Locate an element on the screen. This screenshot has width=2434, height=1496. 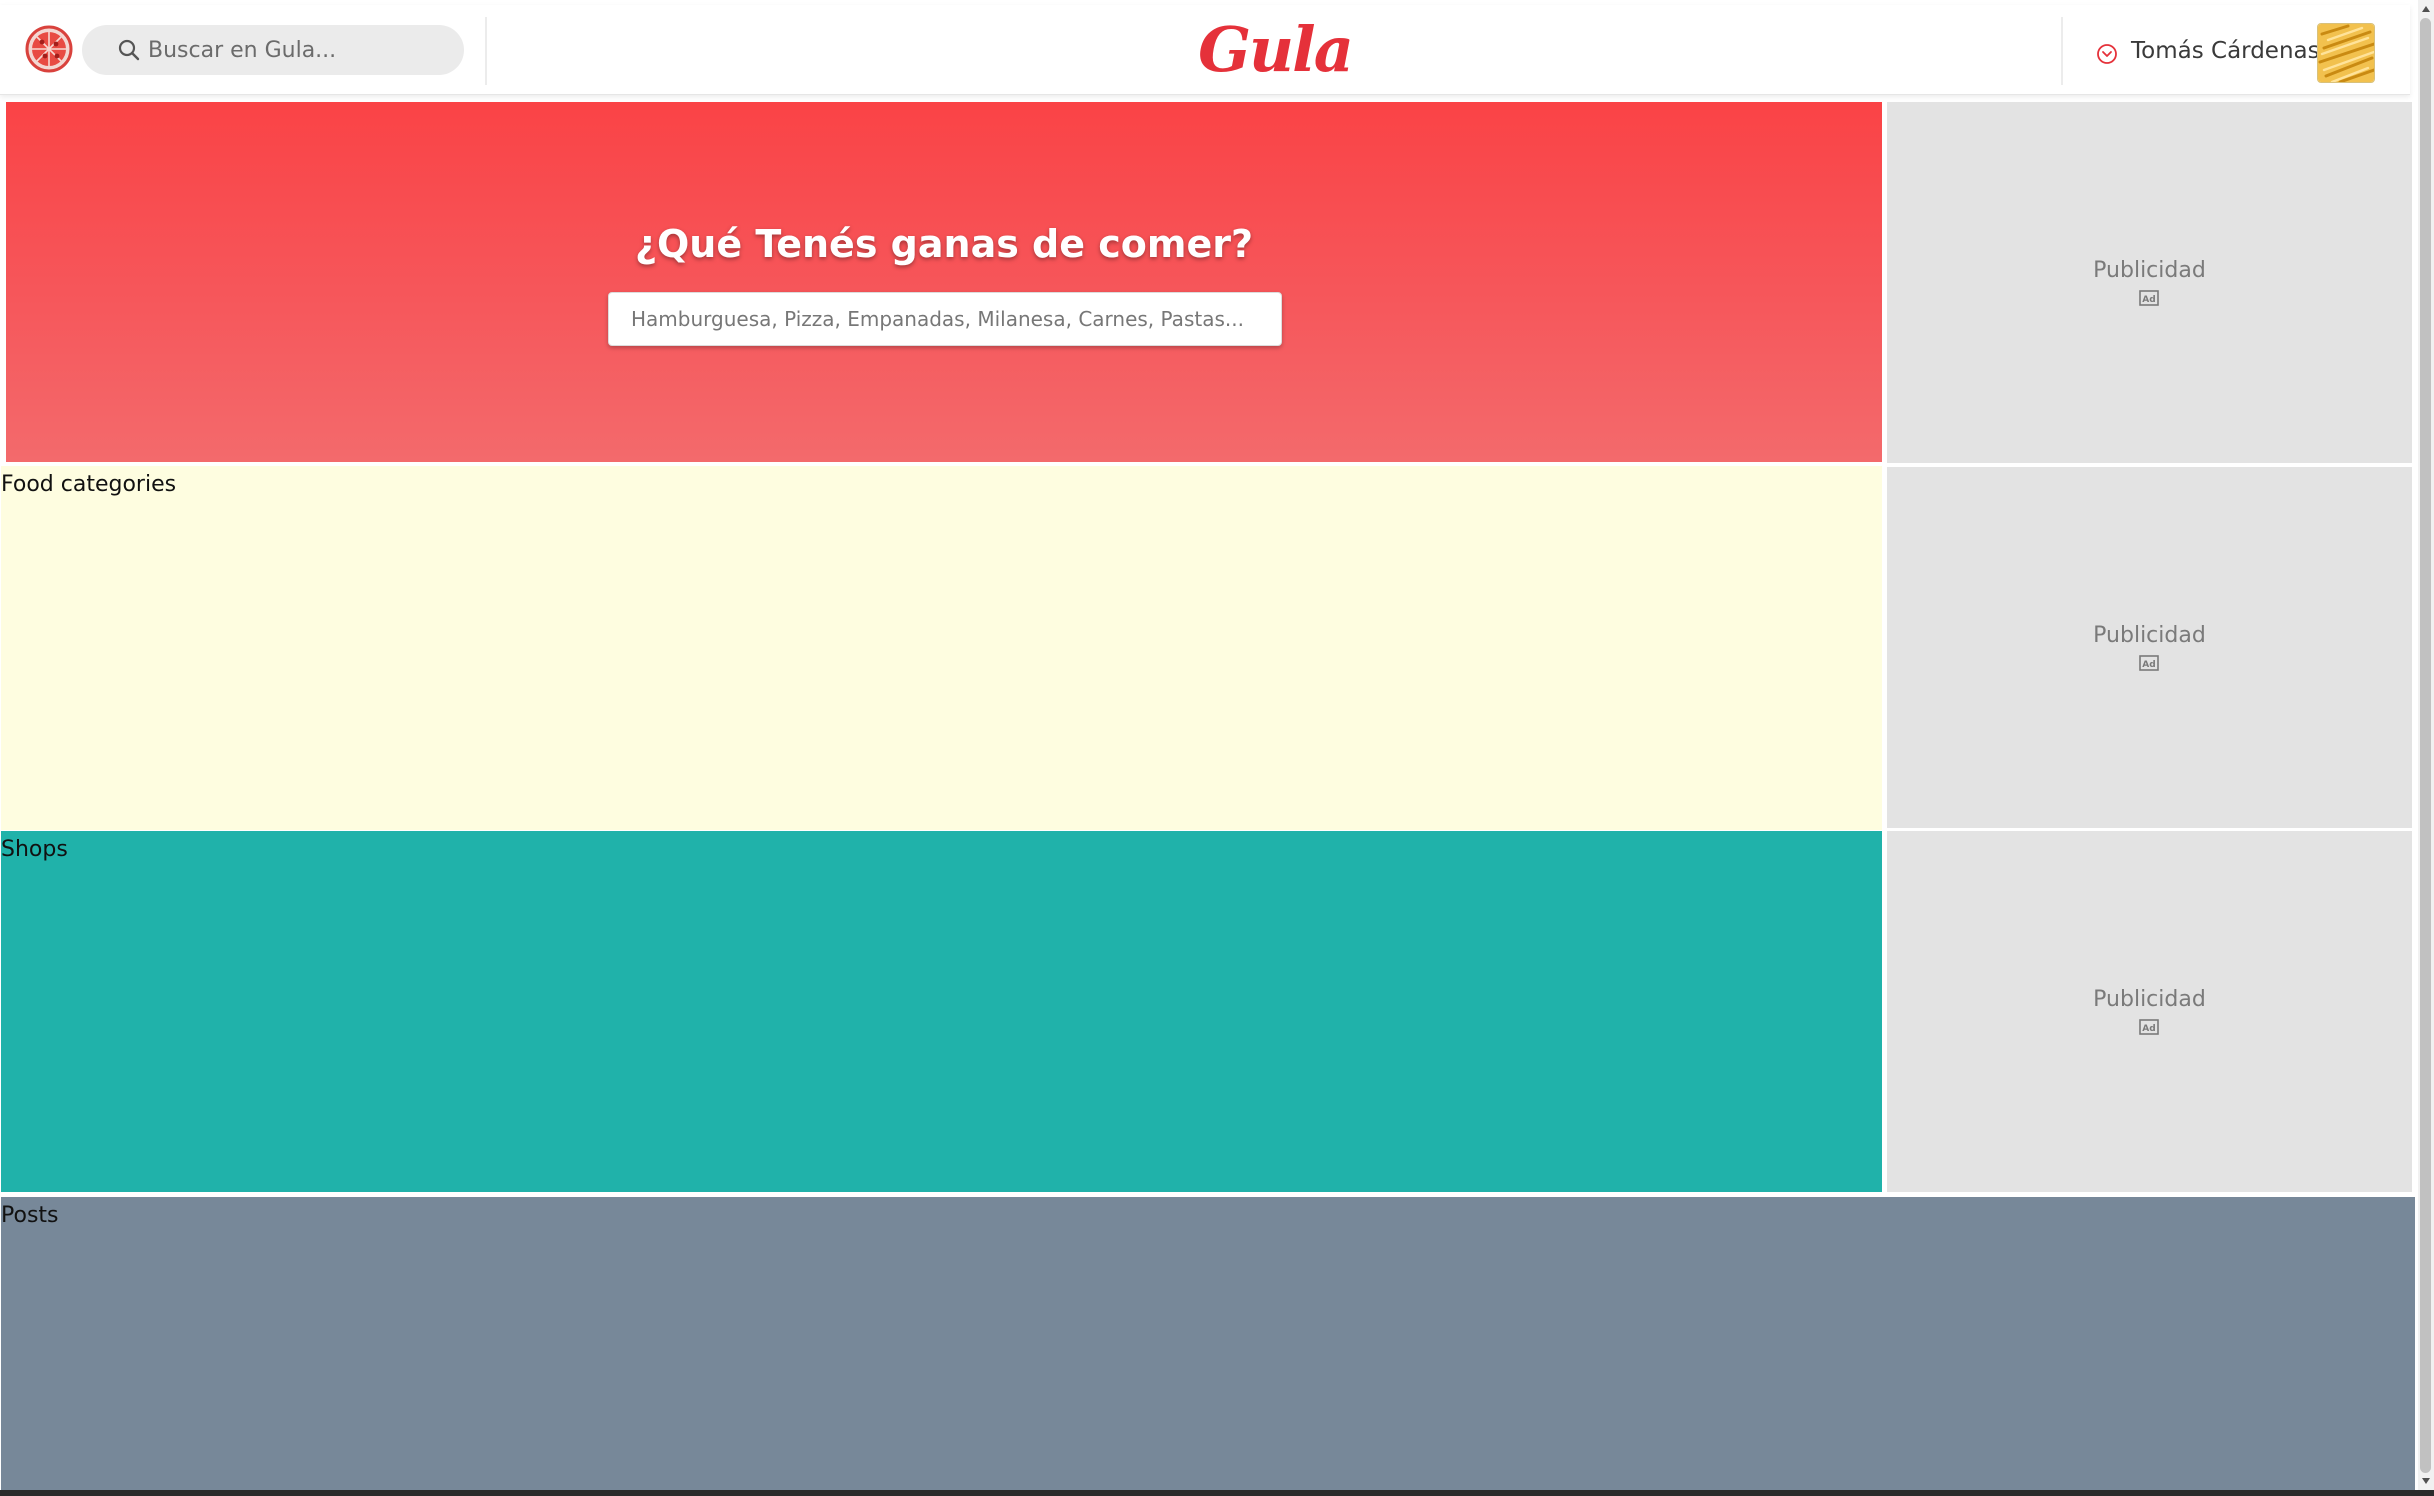
scroll-down-icon is located at coordinates (2426, 1481).